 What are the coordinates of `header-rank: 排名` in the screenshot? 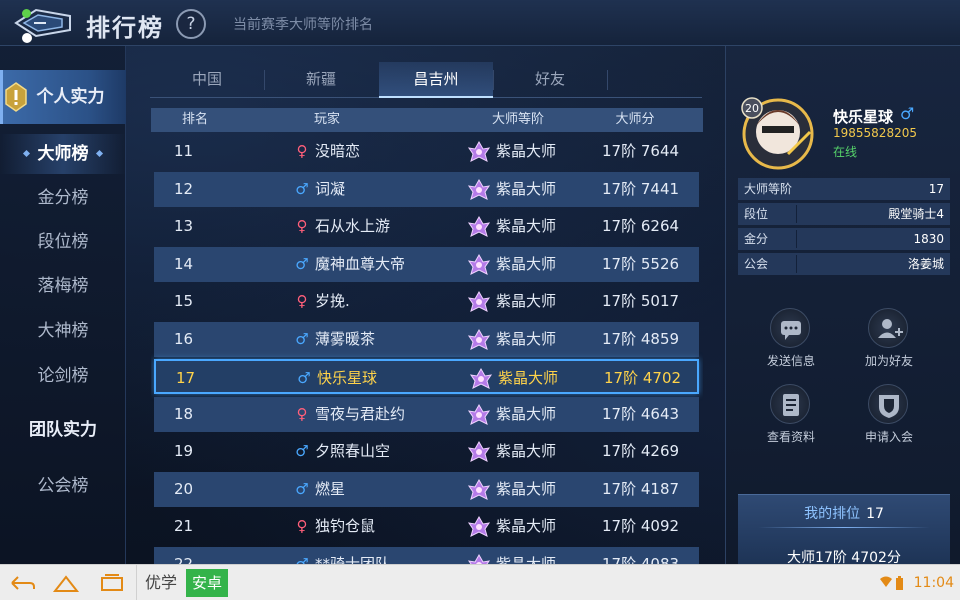 It's located at (194, 119).